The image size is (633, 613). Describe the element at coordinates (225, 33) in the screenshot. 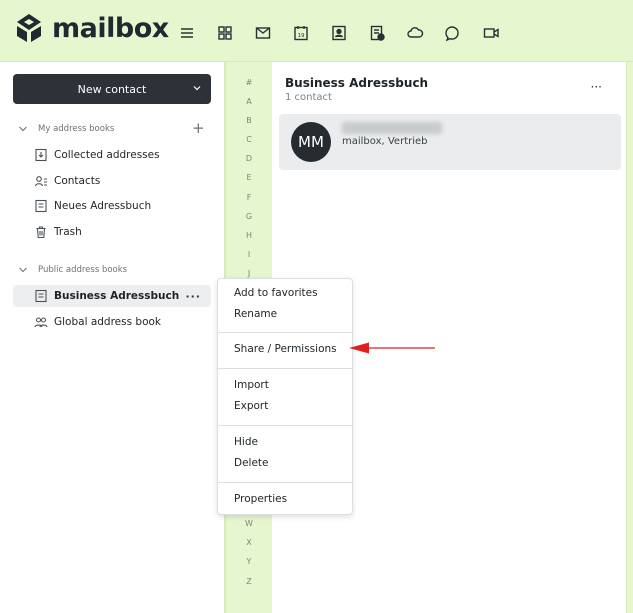

I see `apps-icon` at that location.